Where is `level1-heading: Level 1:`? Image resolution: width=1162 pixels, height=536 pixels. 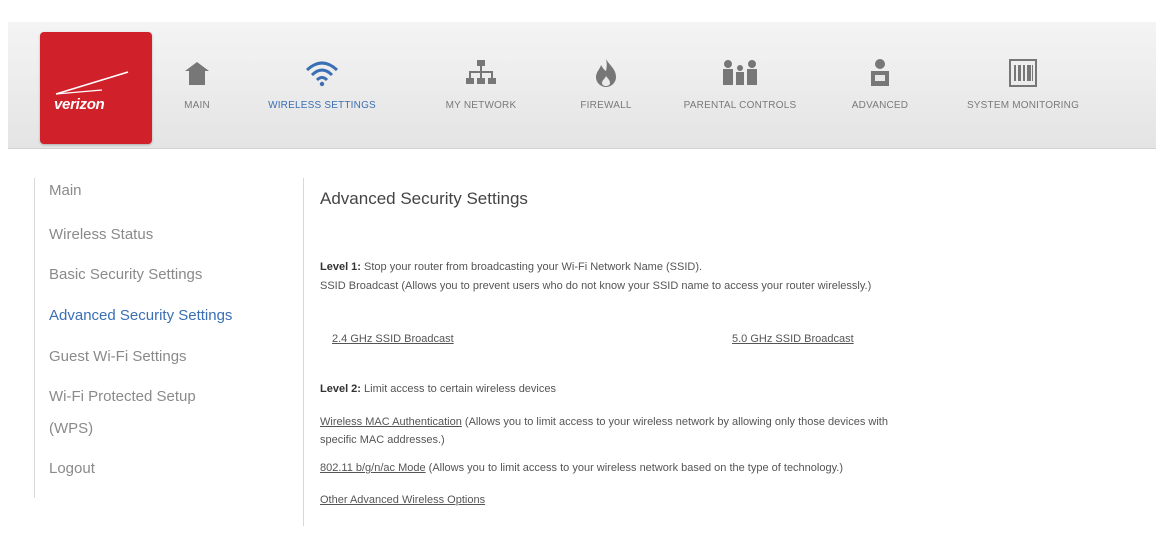
level1-heading: Level 1: is located at coordinates (340, 267).